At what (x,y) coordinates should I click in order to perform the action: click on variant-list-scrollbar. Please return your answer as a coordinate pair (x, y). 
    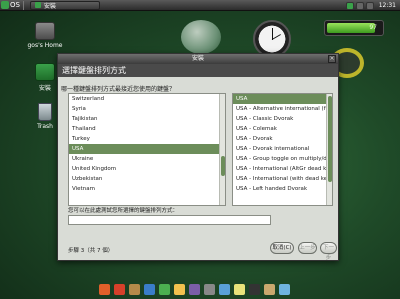
    Looking at the image, I should click on (329, 149).